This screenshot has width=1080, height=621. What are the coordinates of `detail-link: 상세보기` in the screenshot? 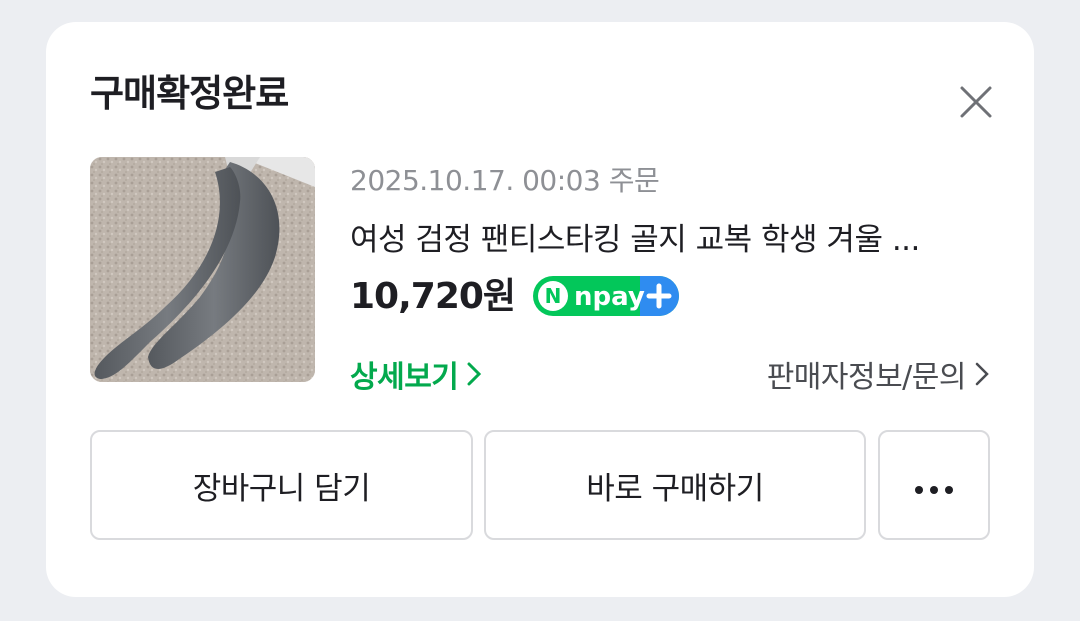 It's located at (416, 378).